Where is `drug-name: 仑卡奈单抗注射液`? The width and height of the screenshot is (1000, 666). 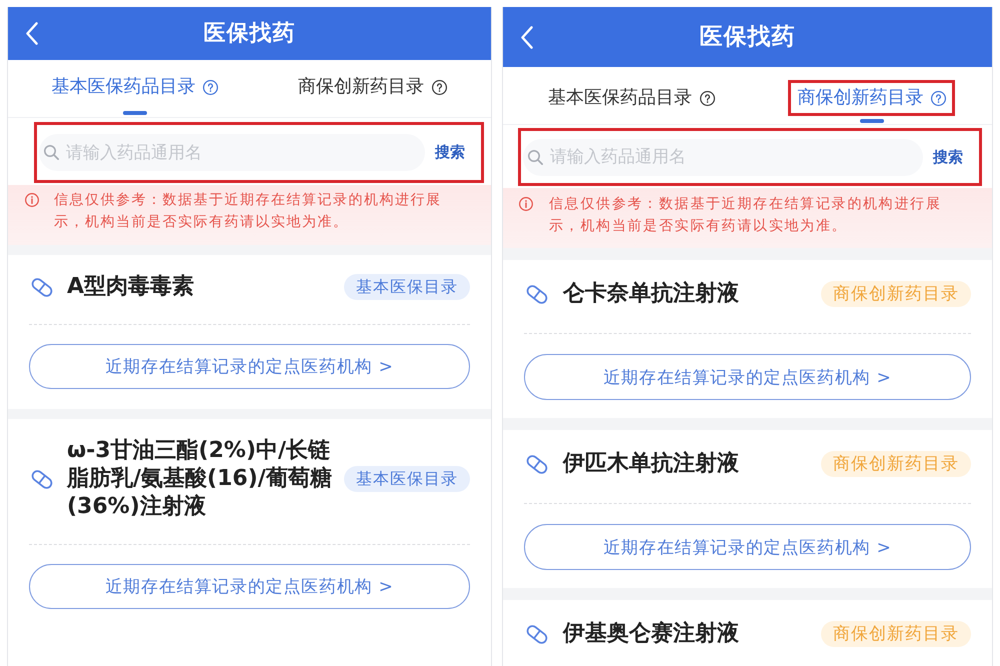
drug-name: 仑卡奈单抗注射液 is located at coordinates (651, 294).